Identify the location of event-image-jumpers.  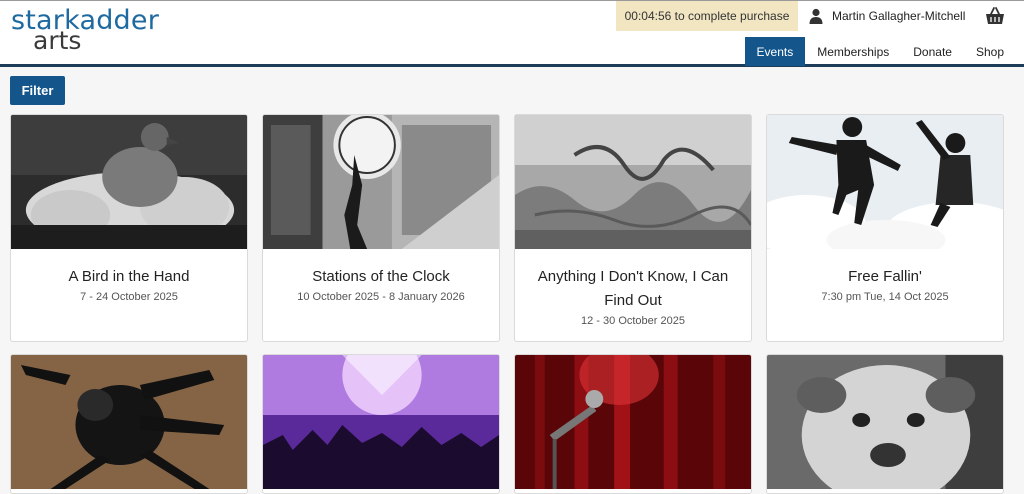
(885, 182).